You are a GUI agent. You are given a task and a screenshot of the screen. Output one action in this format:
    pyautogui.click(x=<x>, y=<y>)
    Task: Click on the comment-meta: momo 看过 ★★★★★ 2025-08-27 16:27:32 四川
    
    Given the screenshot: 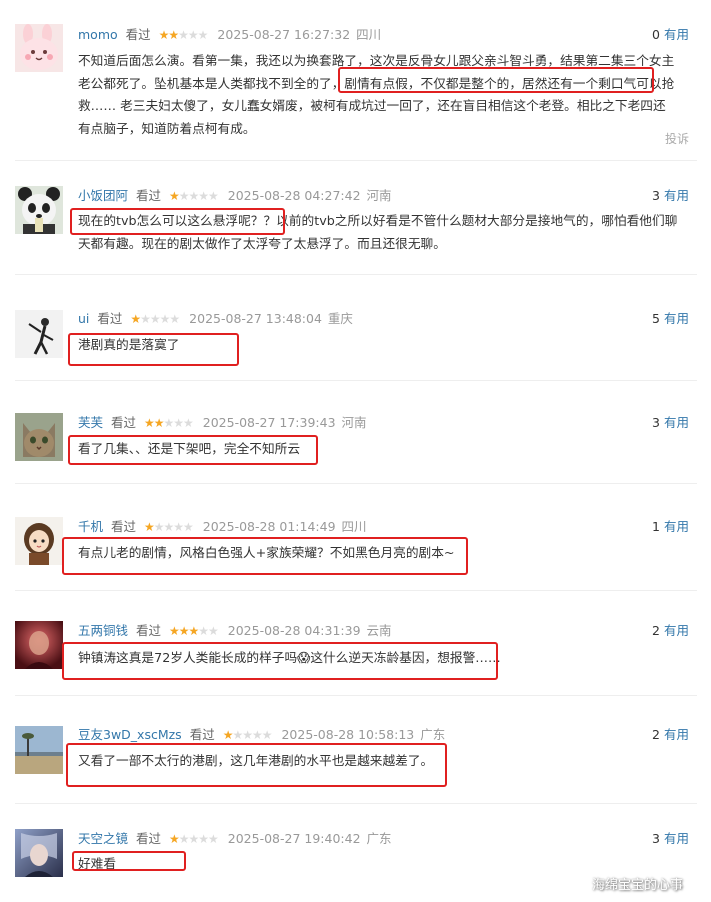 What is the action you would take?
    pyautogui.click(x=229, y=35)
    